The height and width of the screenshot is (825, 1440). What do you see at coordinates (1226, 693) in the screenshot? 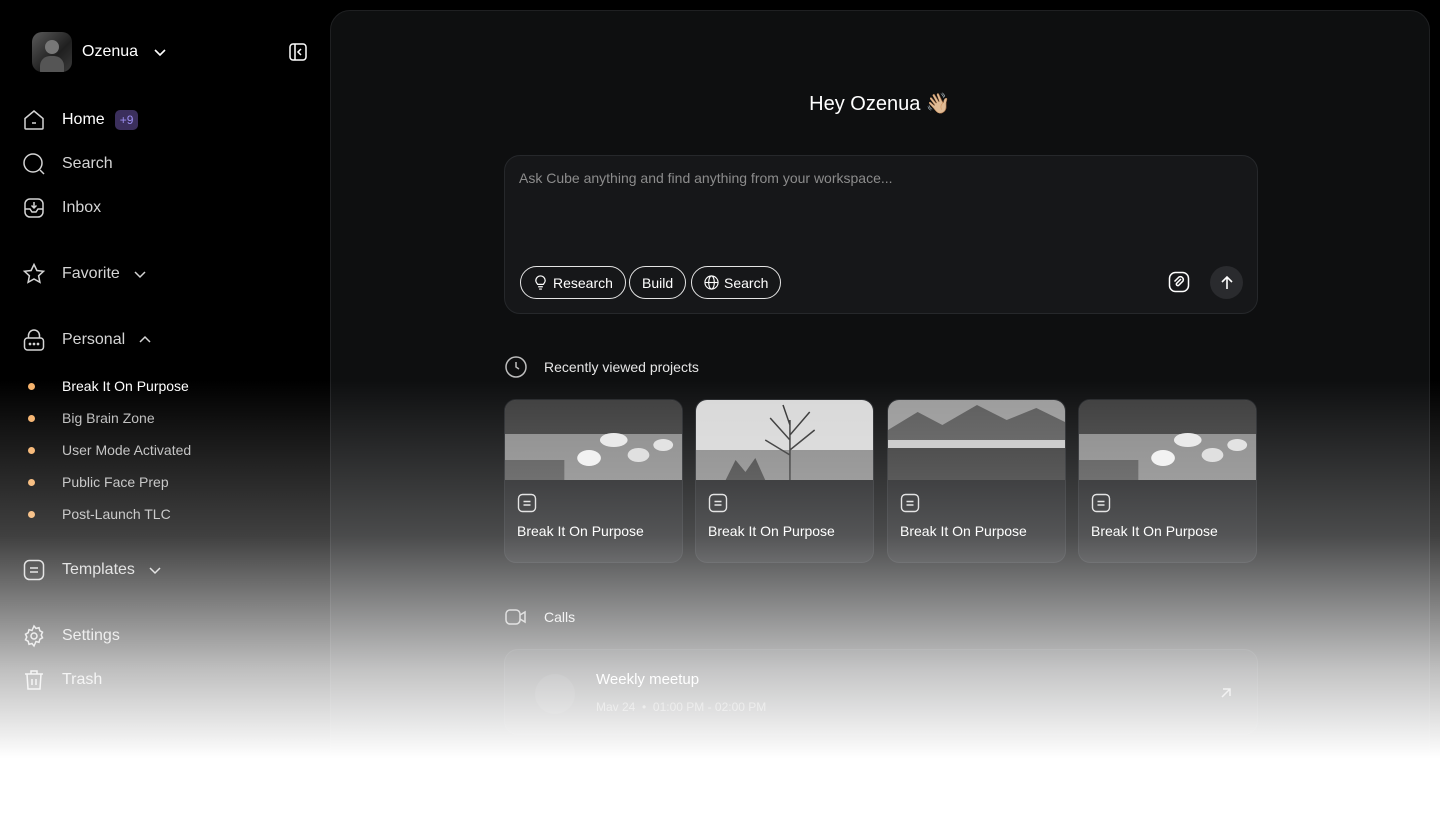
I see `external-link-icon` at bounding box center [1226, 693].